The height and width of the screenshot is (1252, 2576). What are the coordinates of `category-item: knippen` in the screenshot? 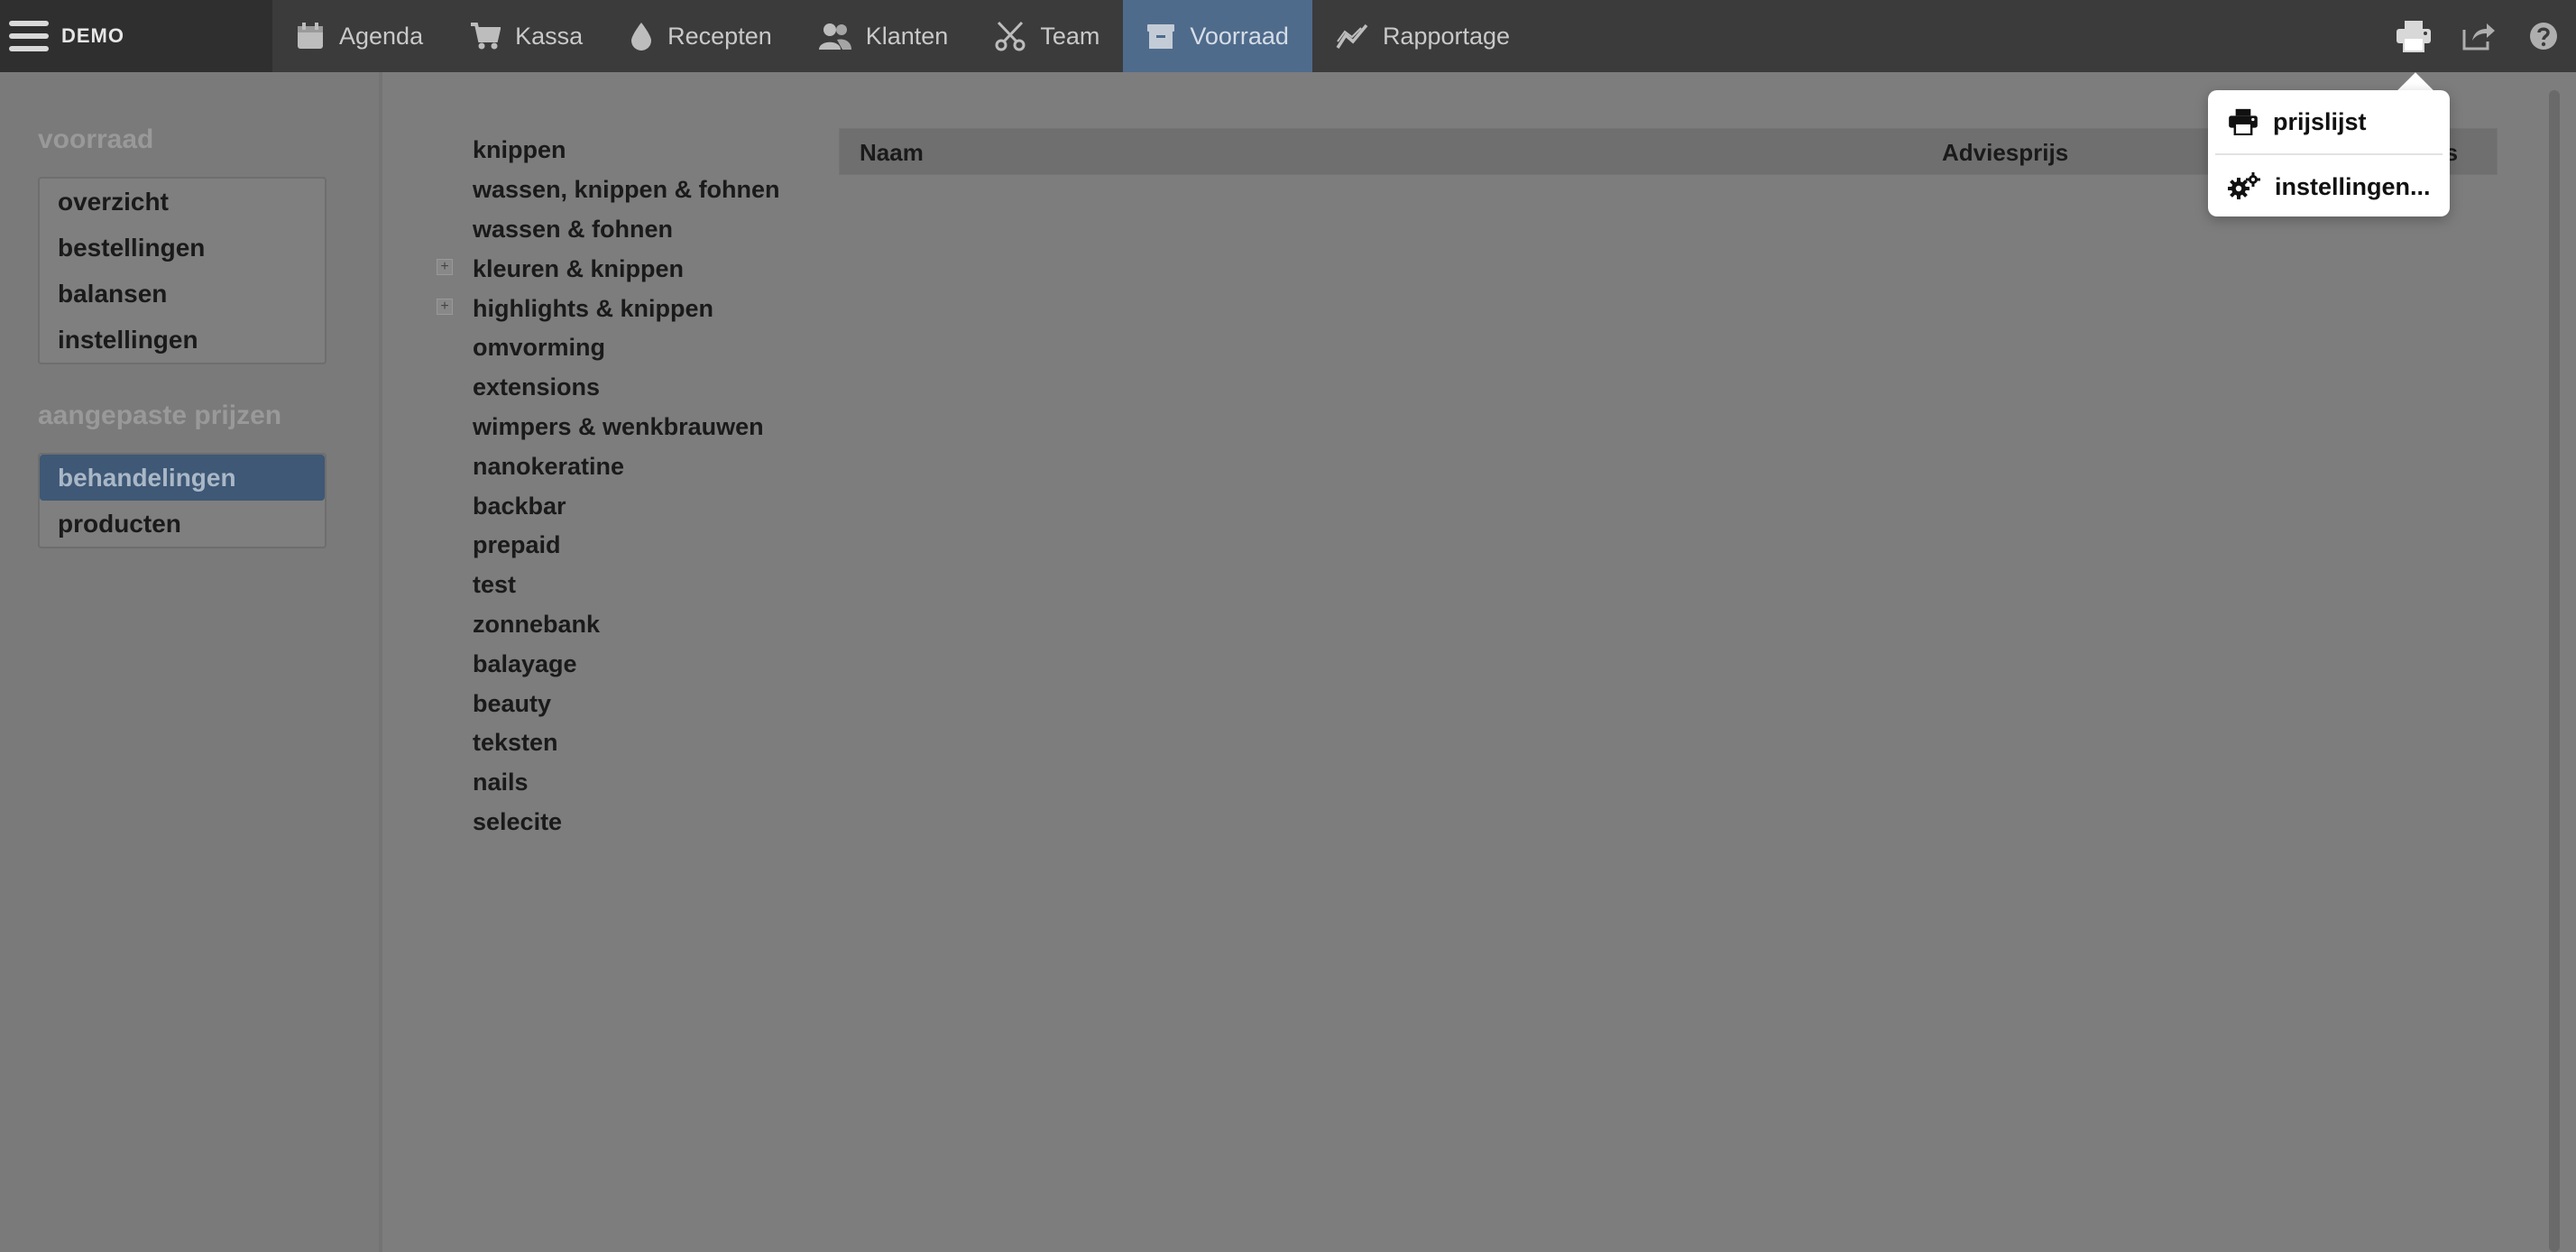 It's located at (626, 150).